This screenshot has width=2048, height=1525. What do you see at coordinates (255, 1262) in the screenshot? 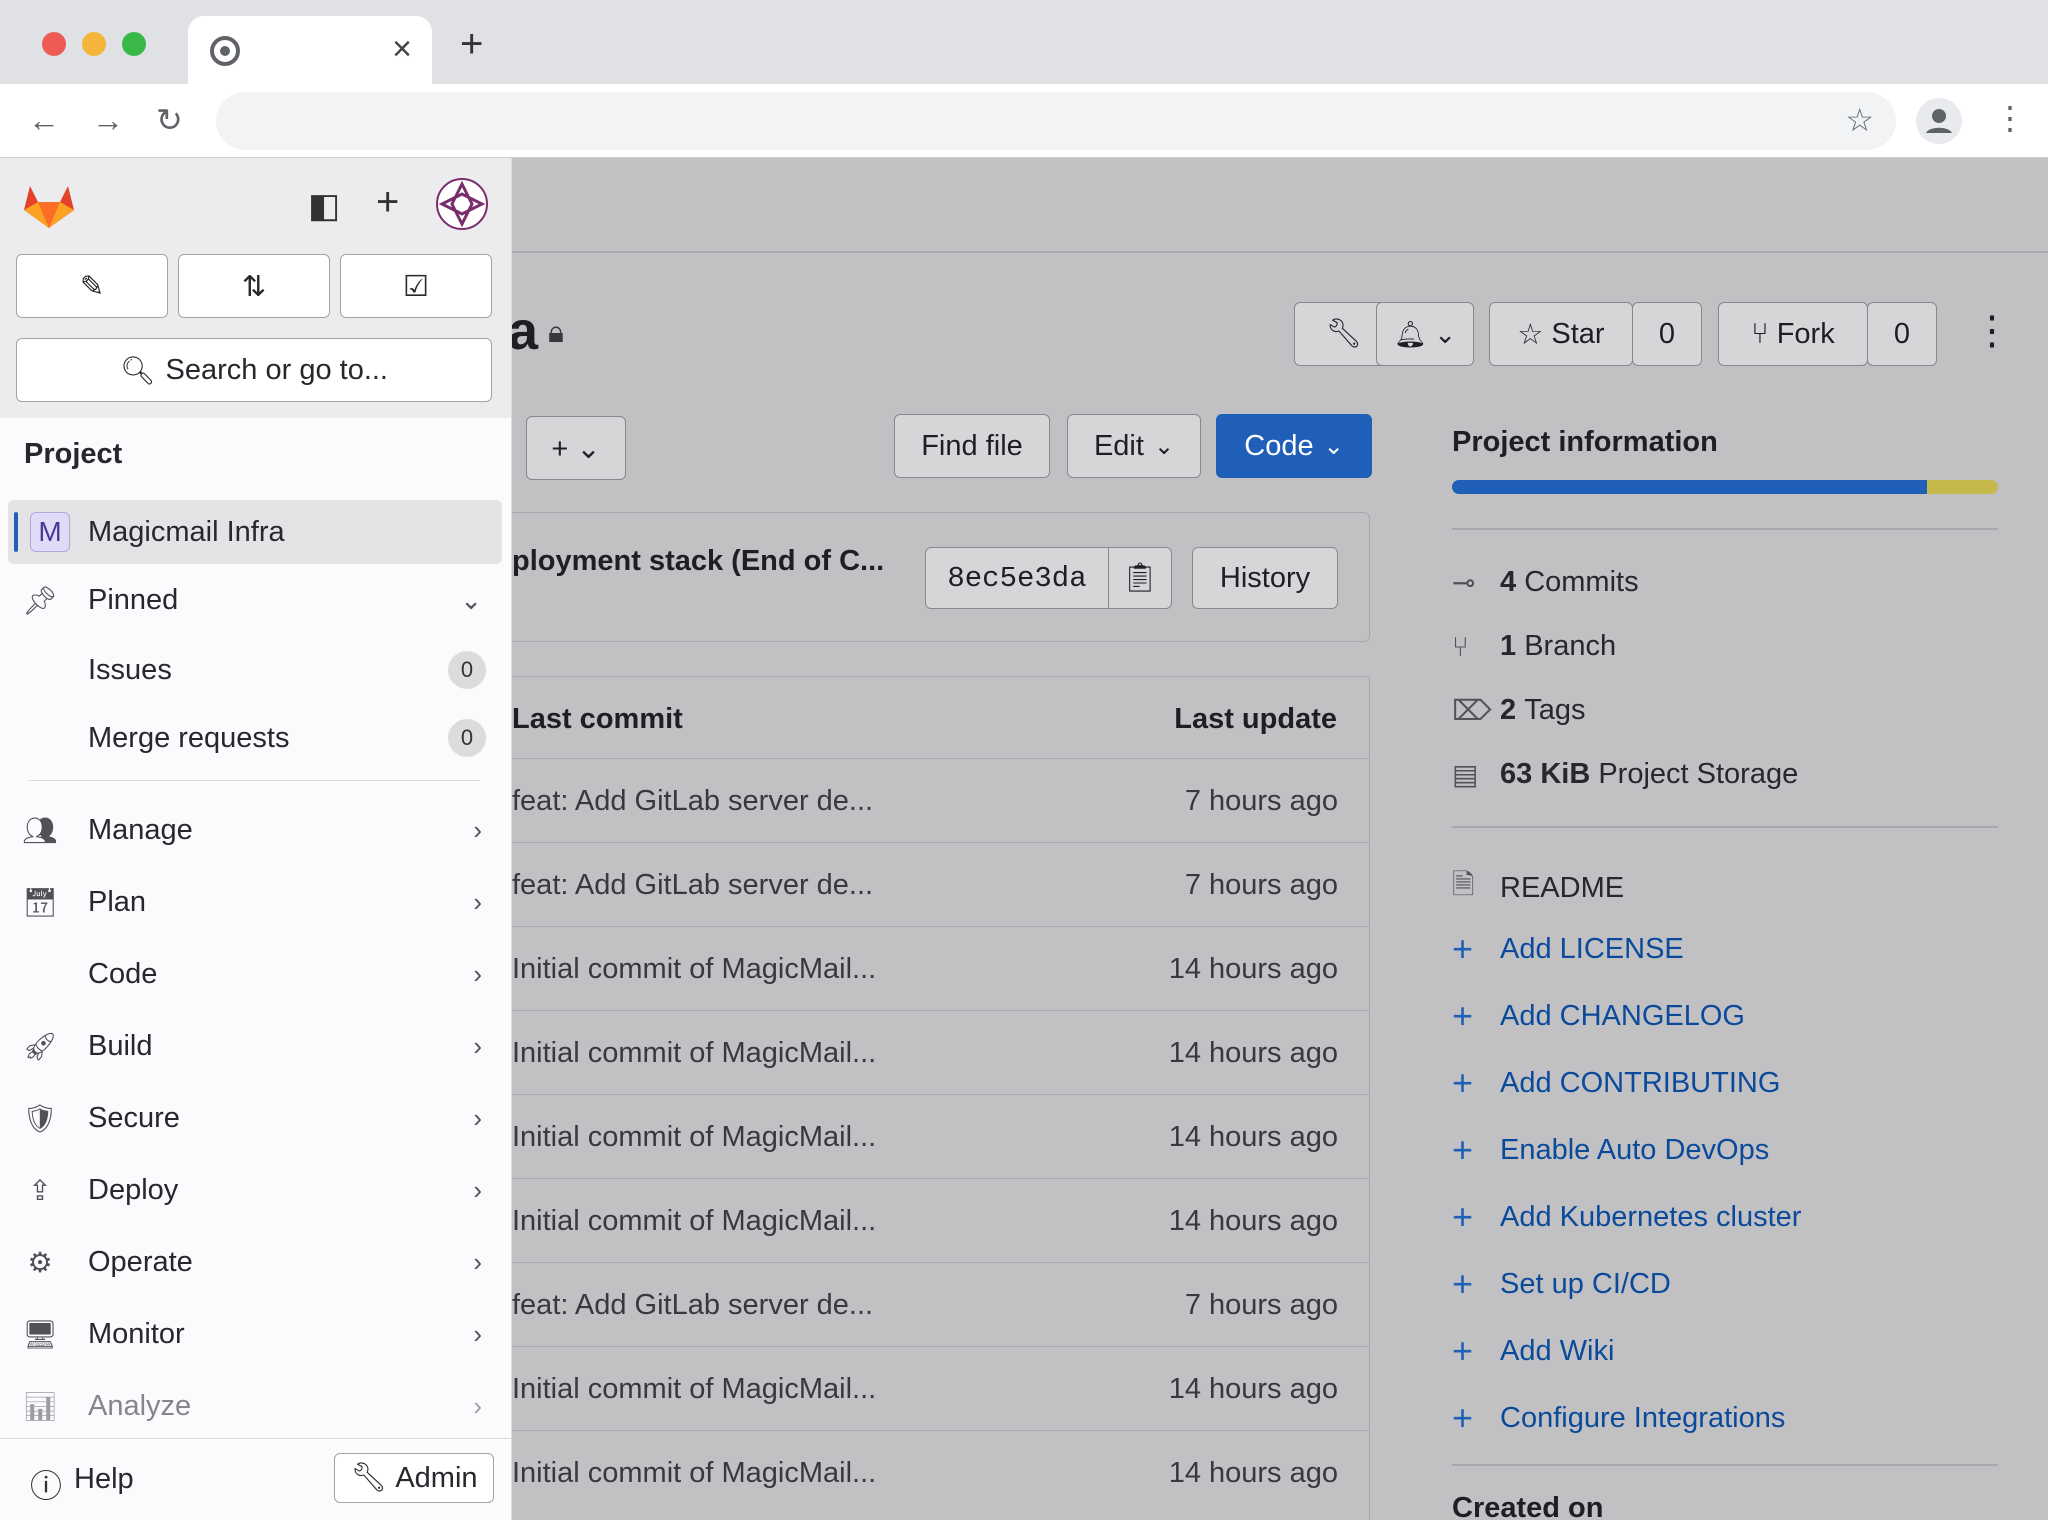
I see `sidebar-item-operate: ⚙︎ Operate ›` at bounding box center [255, 1262].